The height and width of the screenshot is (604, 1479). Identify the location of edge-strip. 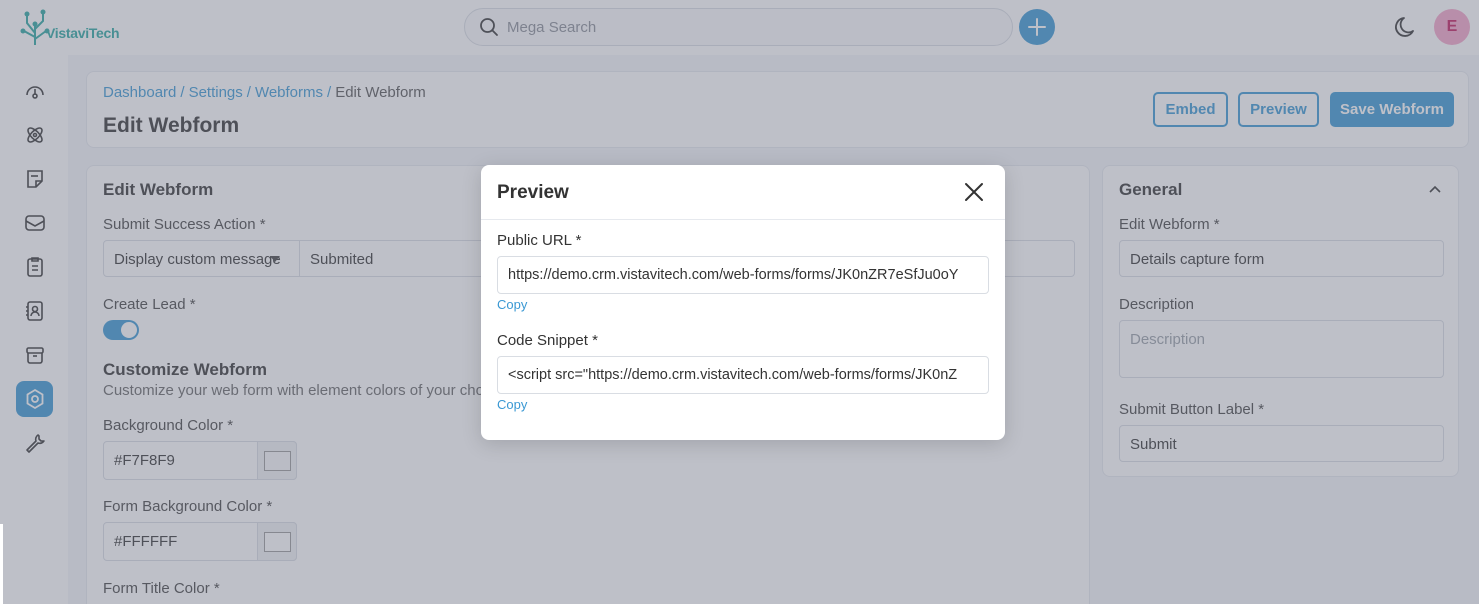
(1, 564).